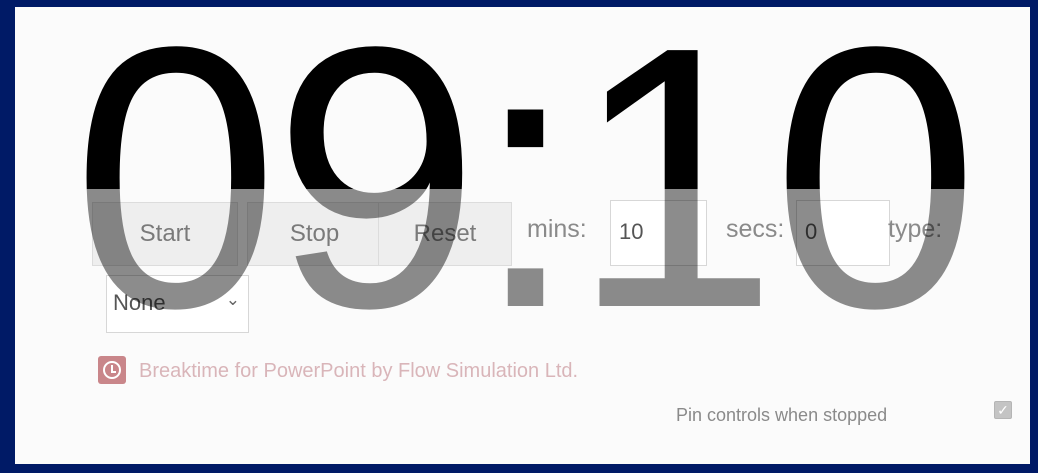 The image size is (1038, 473). Describe the element at coordinates (165, 234) in the screenshot. I see `start-button: Start` at that location.